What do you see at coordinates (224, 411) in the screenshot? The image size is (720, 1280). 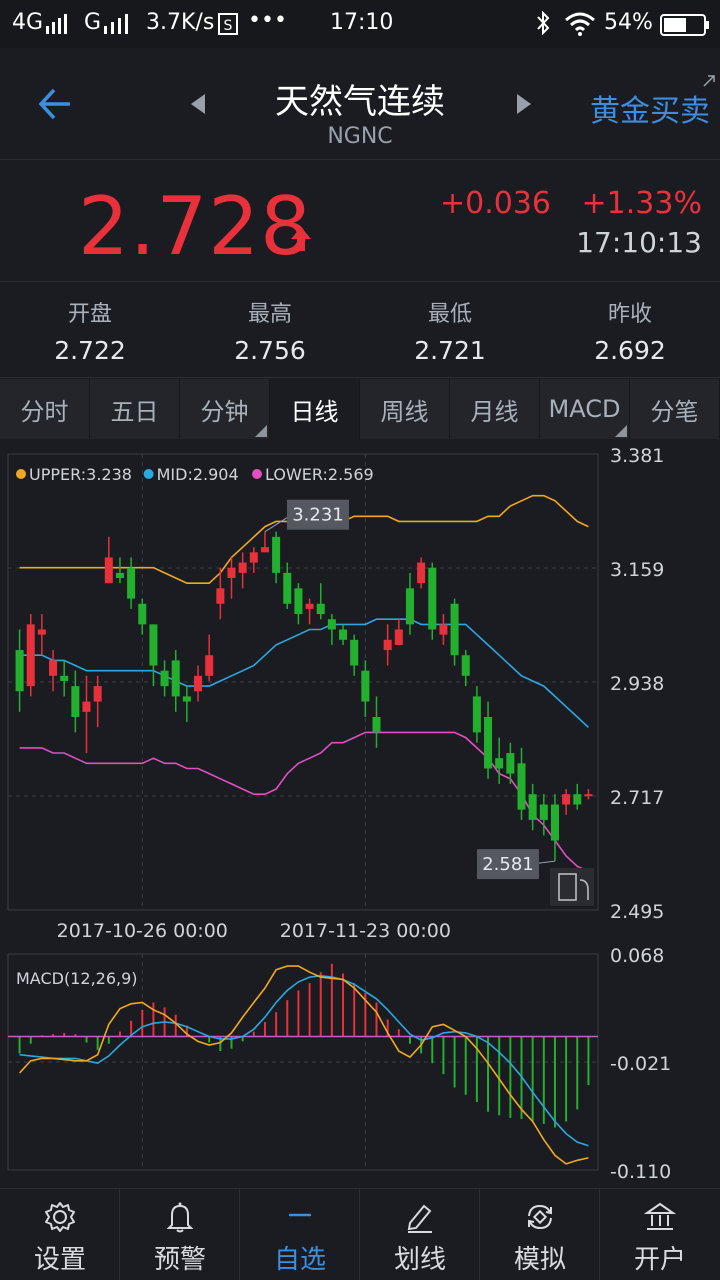 I see `tab-label: 分钟` at bounding box center [224, 411].